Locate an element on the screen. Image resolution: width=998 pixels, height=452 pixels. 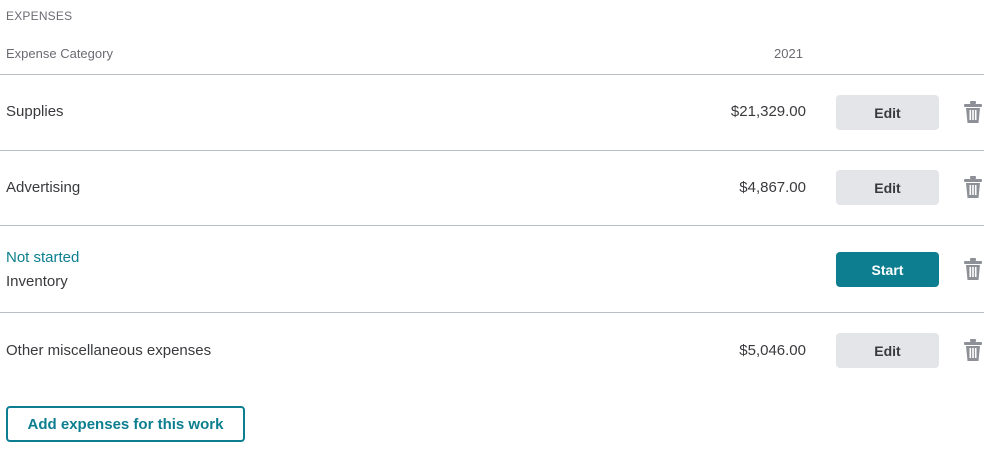
expense-label: Other miscellaneous expenses is located at coordinates (109, 350).